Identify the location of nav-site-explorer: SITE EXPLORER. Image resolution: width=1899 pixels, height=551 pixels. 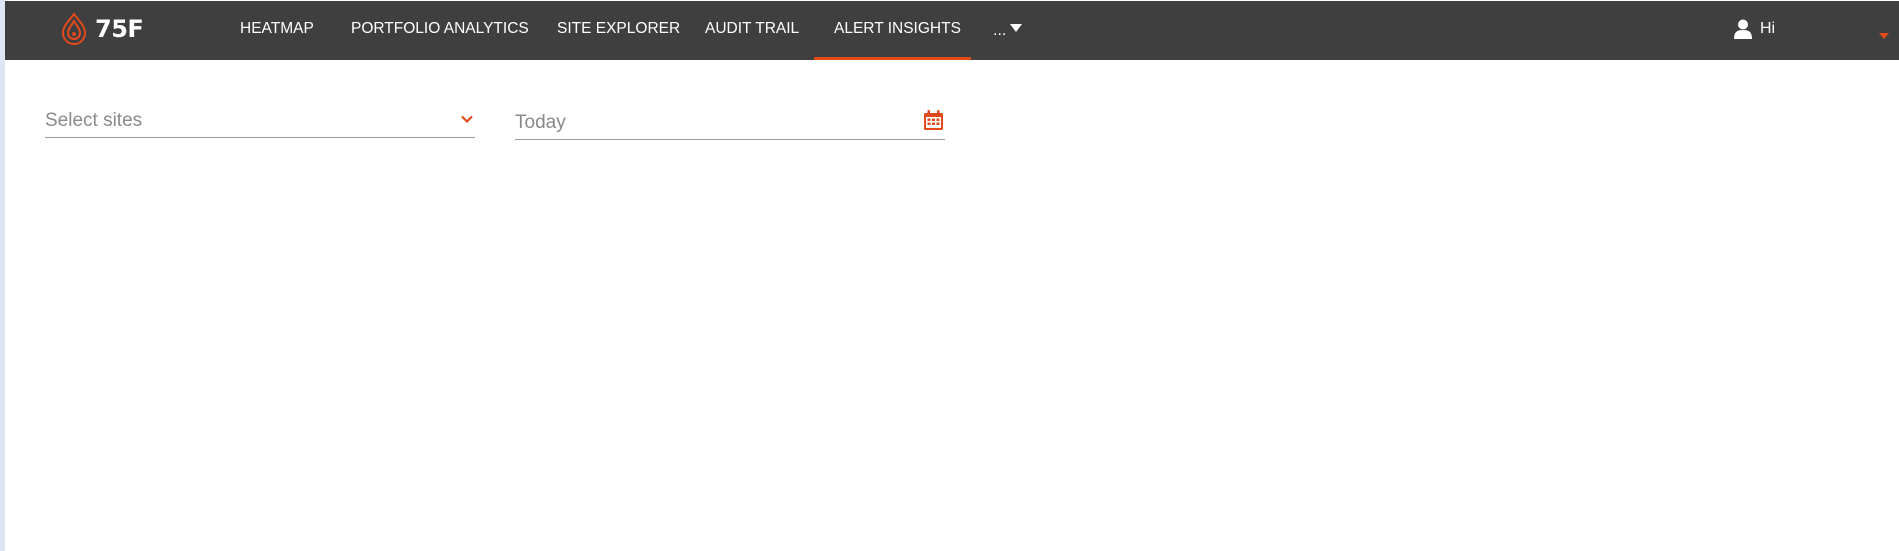
(618, 30).